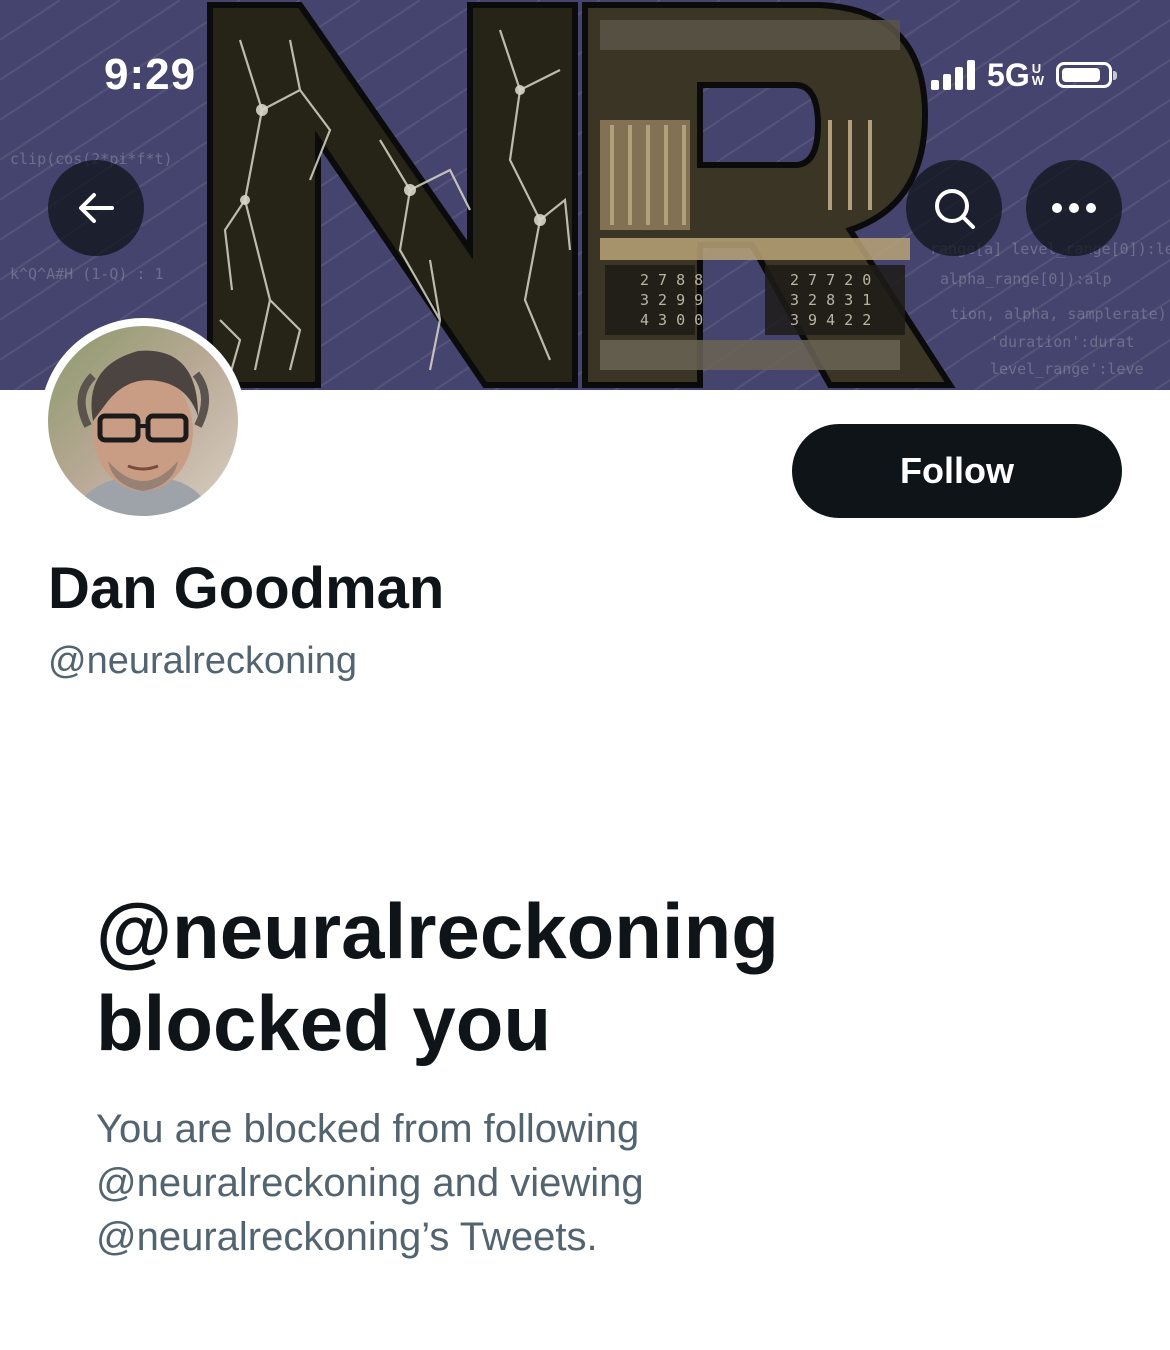 The image size is (1170, 1350). What do you see at coordinates (87, 274) in the screenshot?
I see `banner-code-fragment: k^Q^A#H (1-Q) : 1` at bounding box center [87, 274].